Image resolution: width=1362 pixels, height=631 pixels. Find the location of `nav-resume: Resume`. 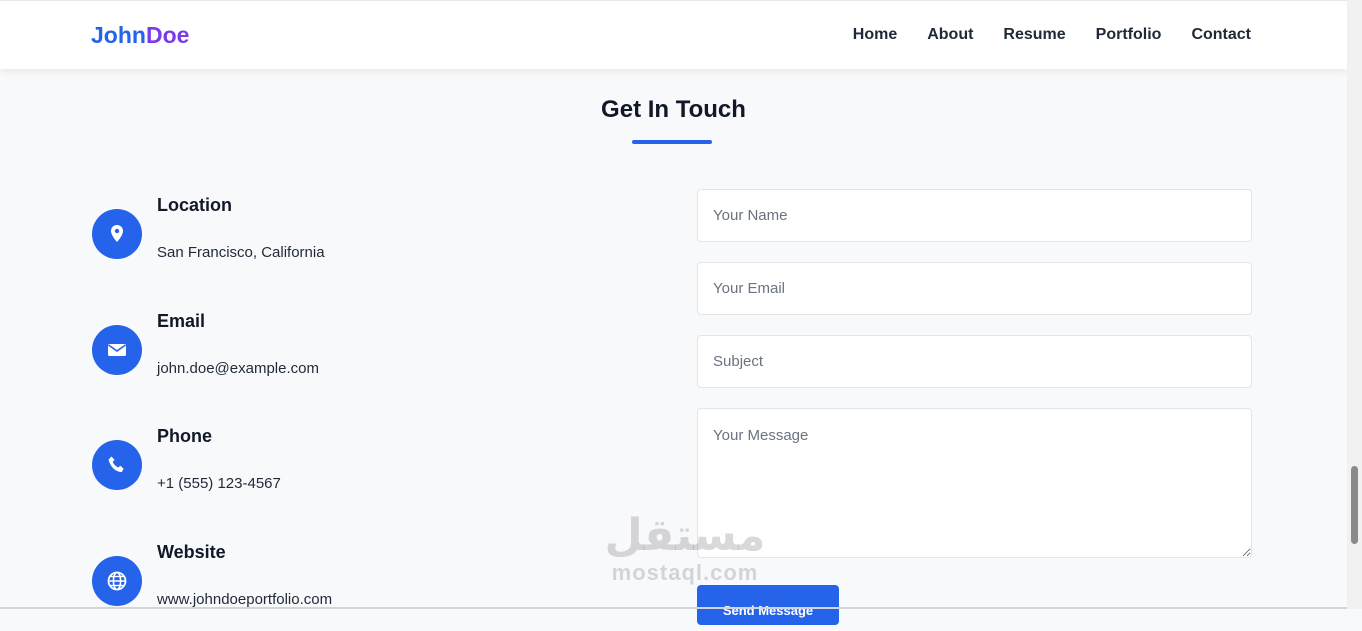

nav-resume: Resume is located at coordinates (1034, 35).